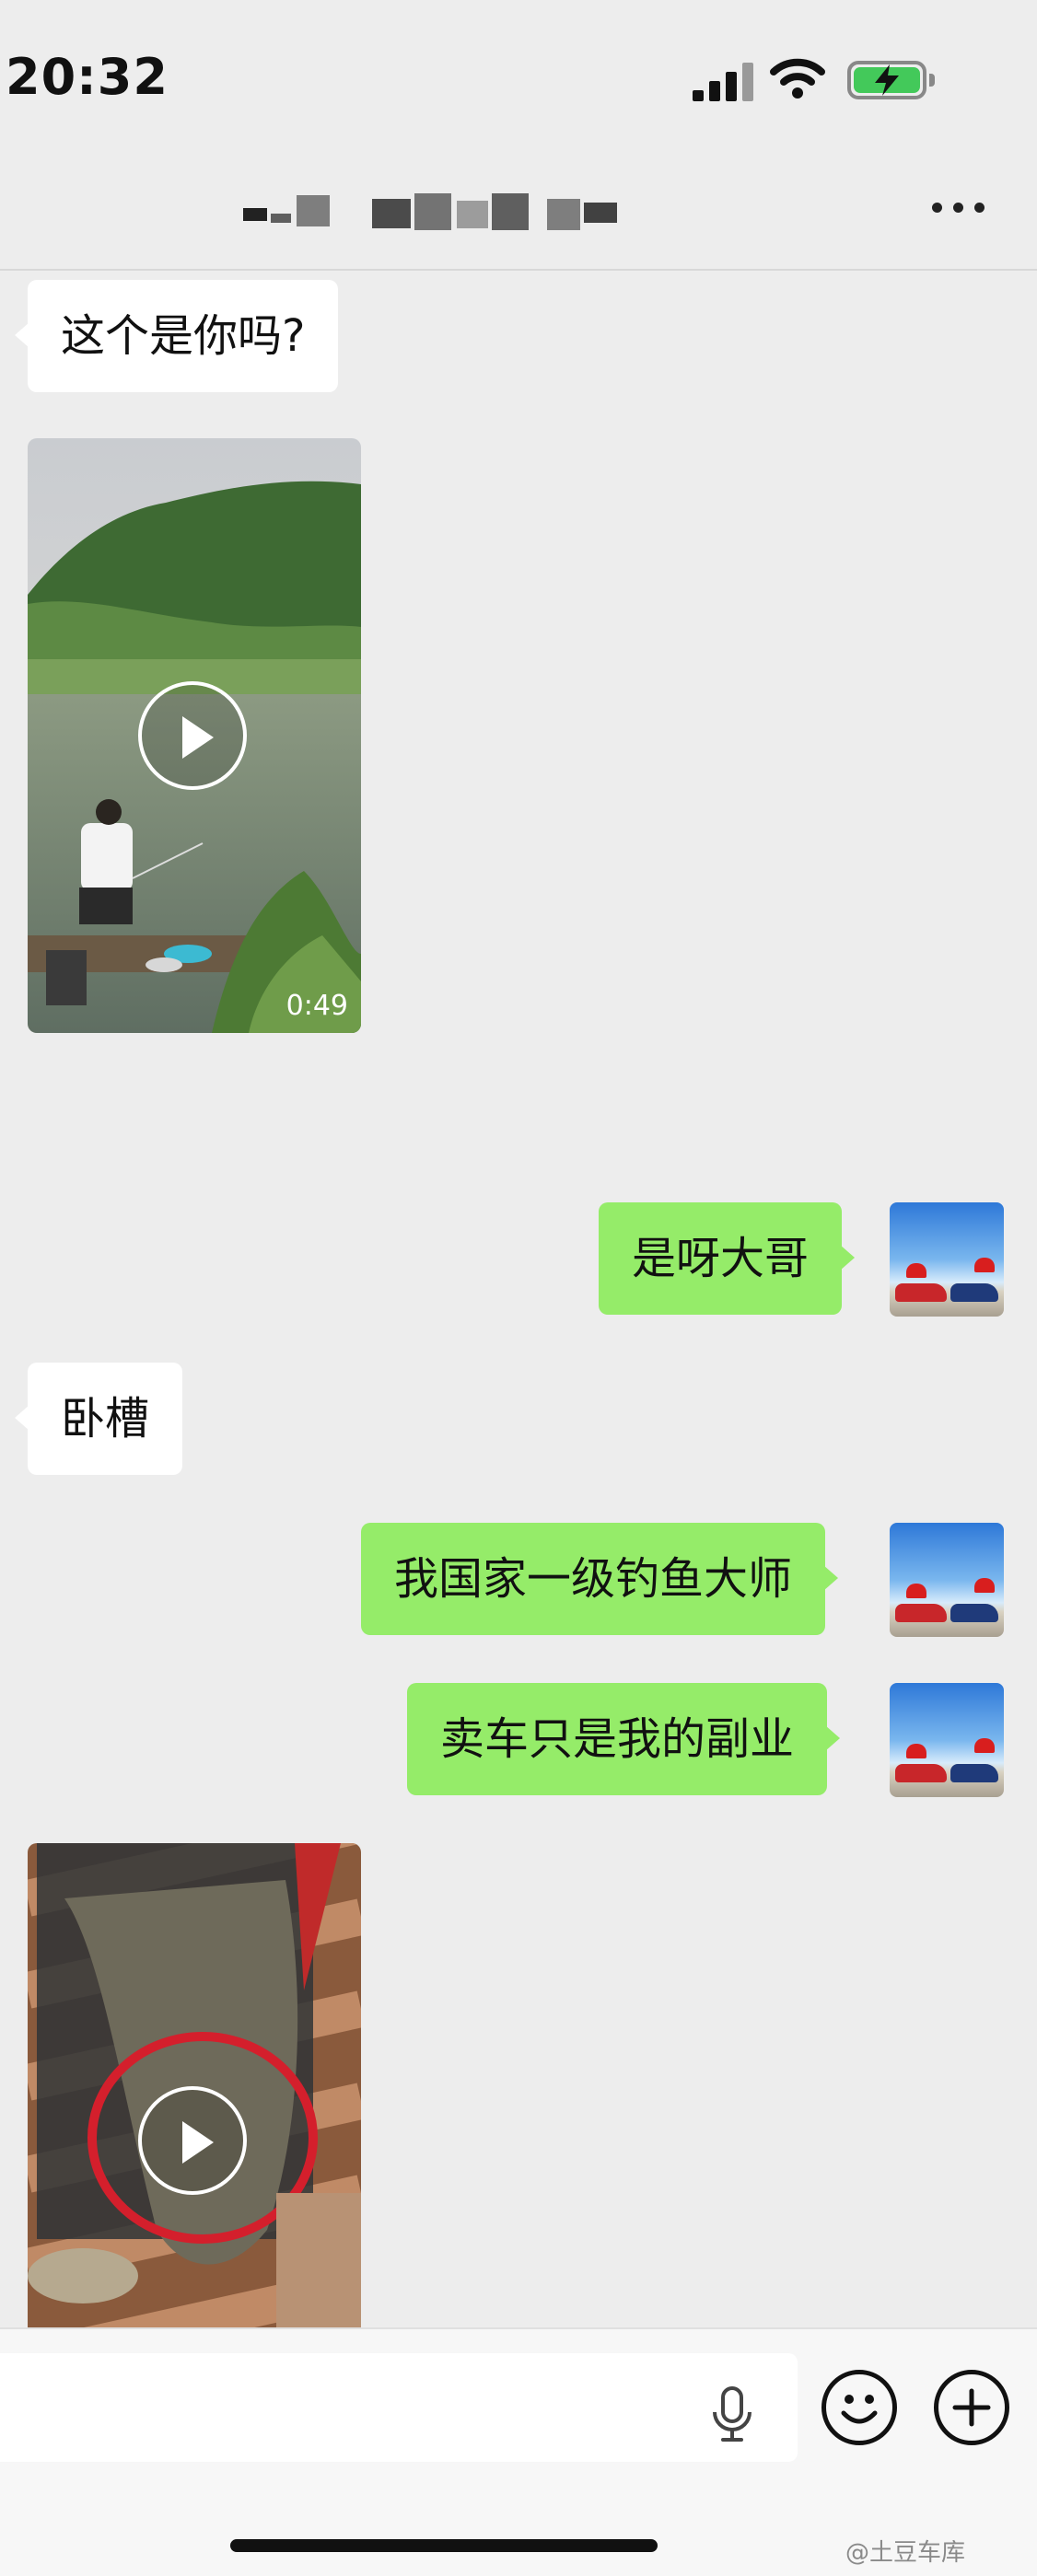 Image resolution: width=1037 pixels, height=2576 pixels. What do you see at coordinates (859, 2407) in the screenshot?
I see `emoji-icon` at bounding box center [859, 2407].